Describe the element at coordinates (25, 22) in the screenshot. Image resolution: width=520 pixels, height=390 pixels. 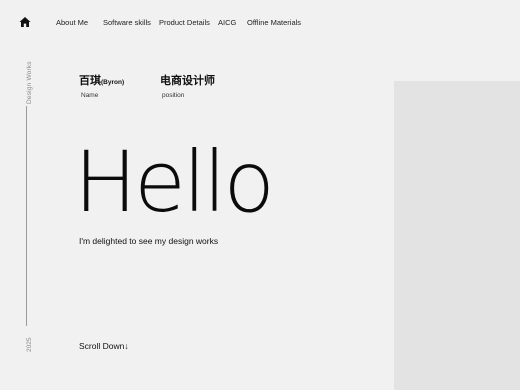
I see `home-icon` at that location.